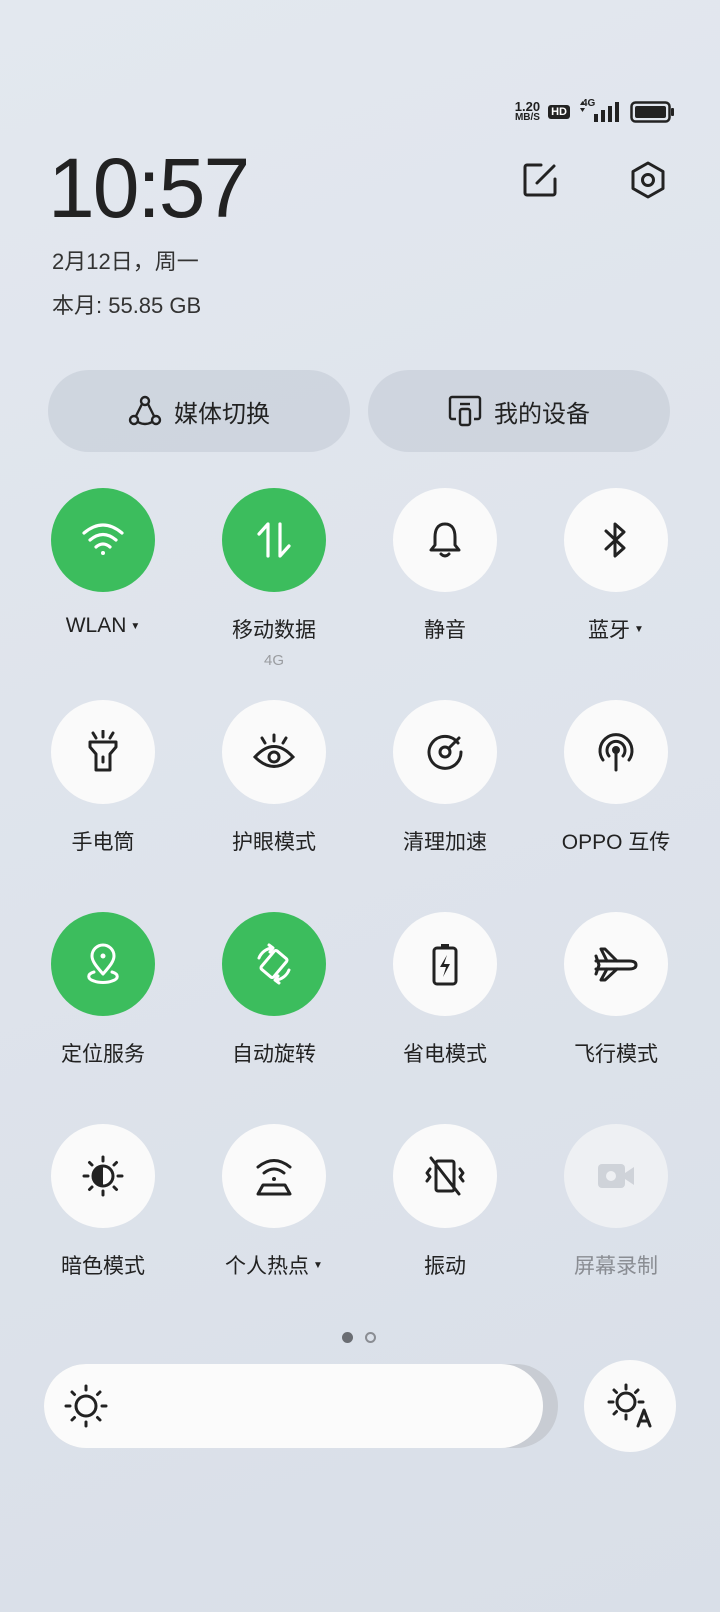 This screenshot has height=1612, width=720. I want to click on bell-icon, so click(445, 540).